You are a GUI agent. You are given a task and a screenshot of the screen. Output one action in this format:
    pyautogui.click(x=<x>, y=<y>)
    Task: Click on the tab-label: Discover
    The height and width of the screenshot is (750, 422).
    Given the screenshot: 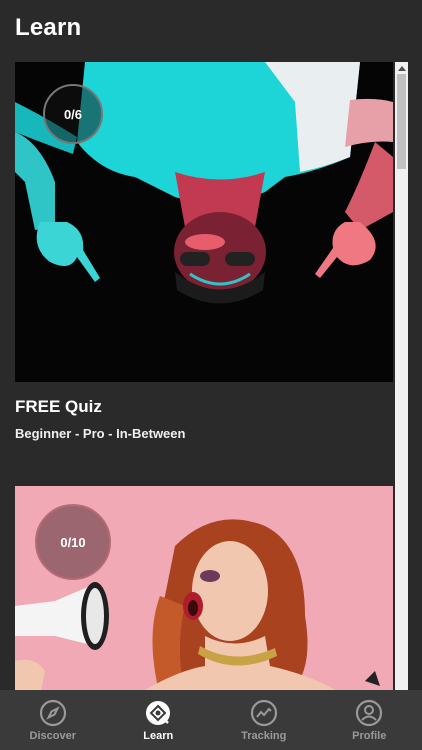 What is the action you would take?
    pyautogui.click(x=52, y=735)
    